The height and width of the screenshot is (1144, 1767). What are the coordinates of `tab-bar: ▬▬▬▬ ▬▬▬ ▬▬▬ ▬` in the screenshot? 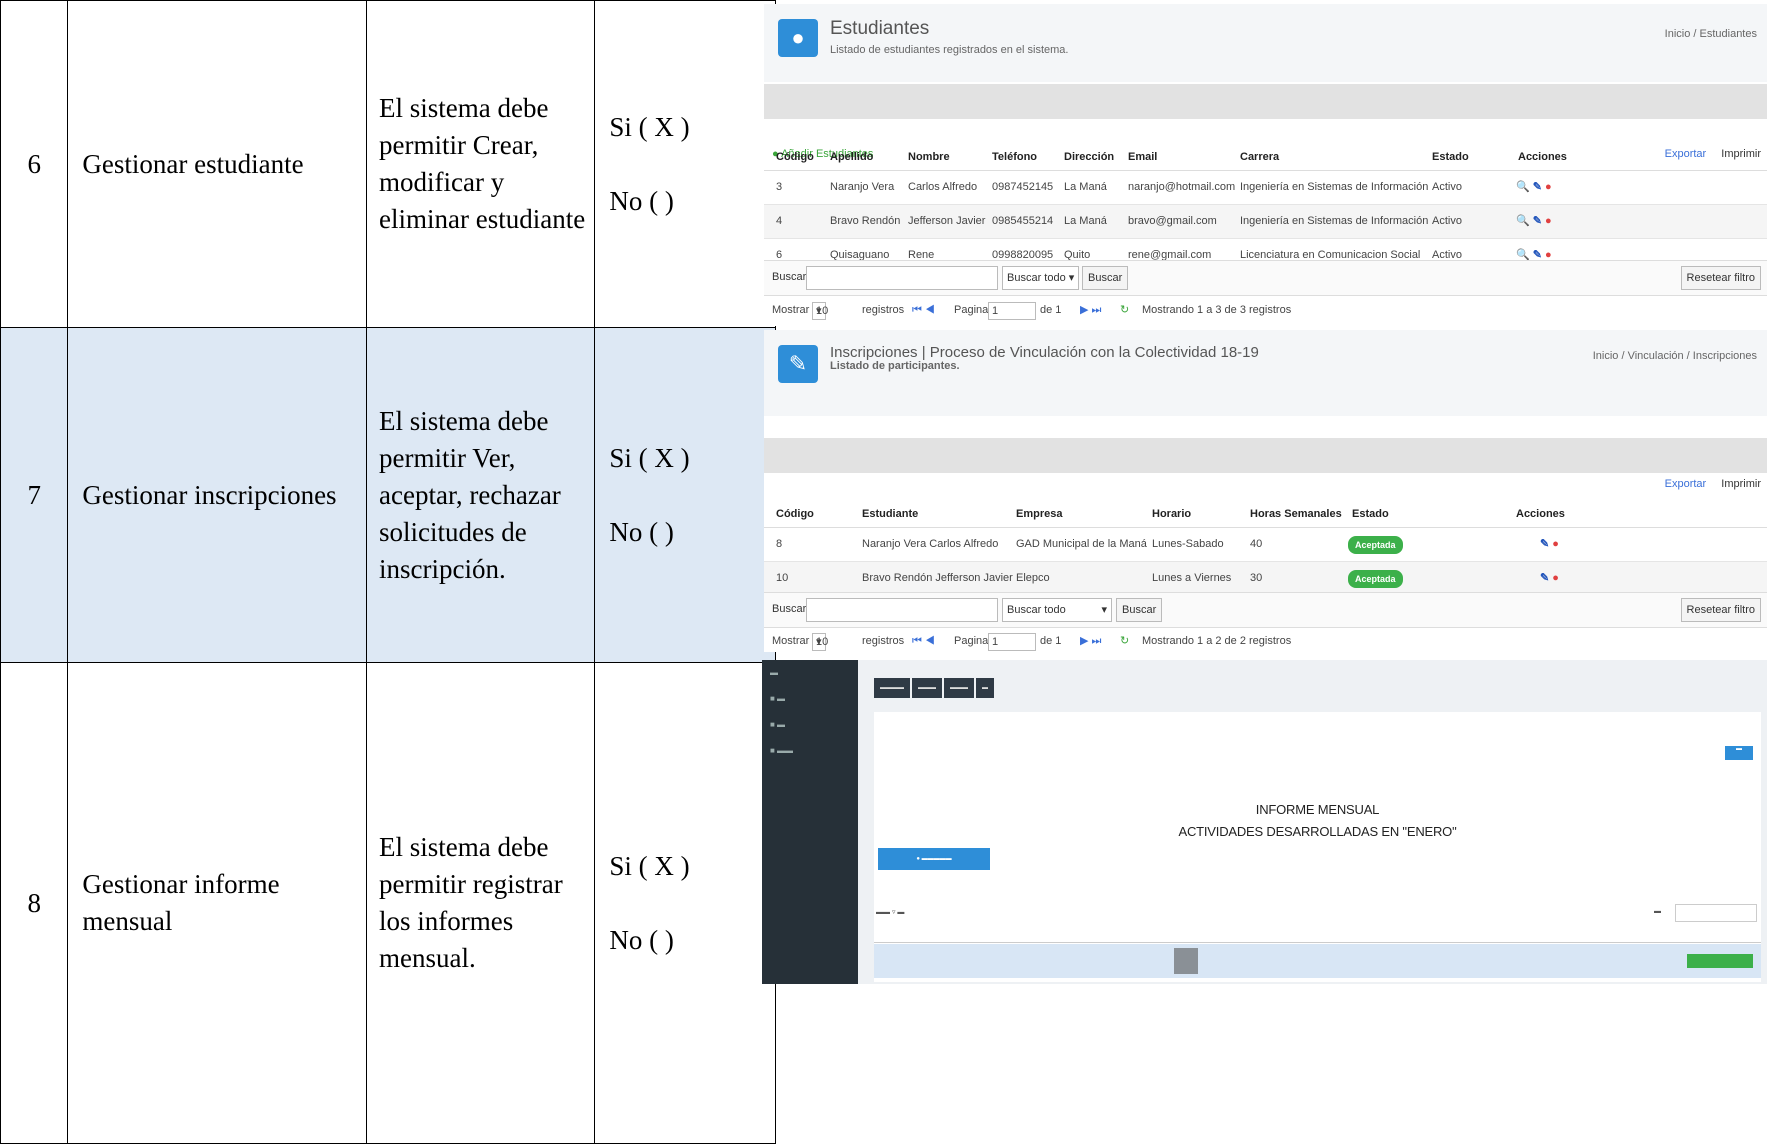 It's located at (935, 687).